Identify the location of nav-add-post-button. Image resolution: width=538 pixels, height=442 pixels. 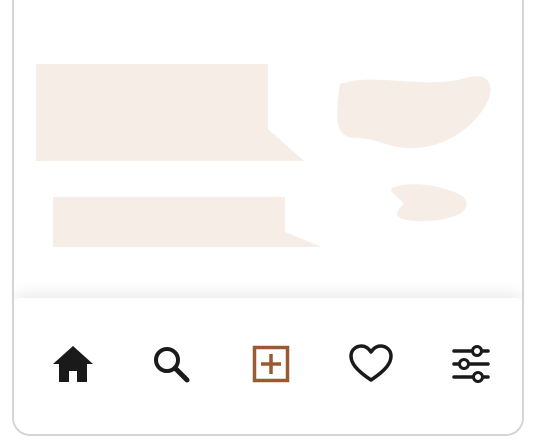
(271, 364).